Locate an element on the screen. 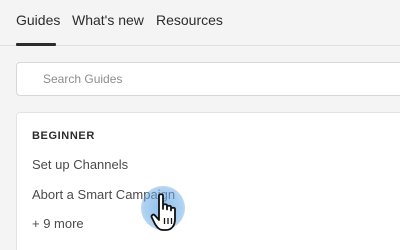 The width and height of the screenshot is (400, 250). tab-resources: Resources is located at coordinates (189, 20).